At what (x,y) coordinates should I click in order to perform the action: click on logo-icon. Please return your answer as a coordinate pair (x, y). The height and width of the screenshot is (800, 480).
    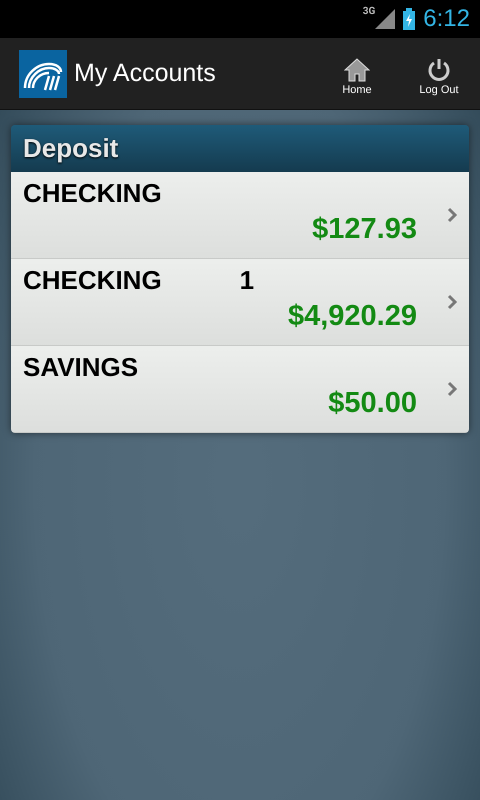
    Looking at the image, I should click on (43, 74).